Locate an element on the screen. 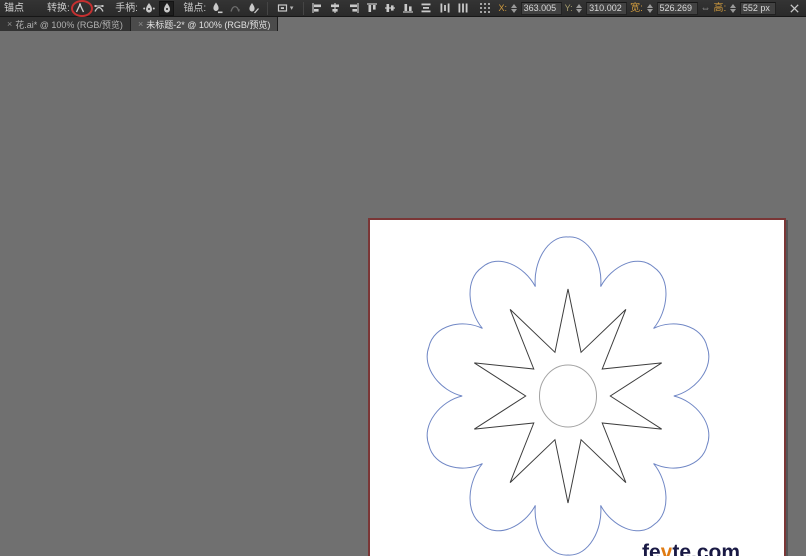 This screenshot has width=806, height=556. hide-handles-button is located at coordinates (167, 8).